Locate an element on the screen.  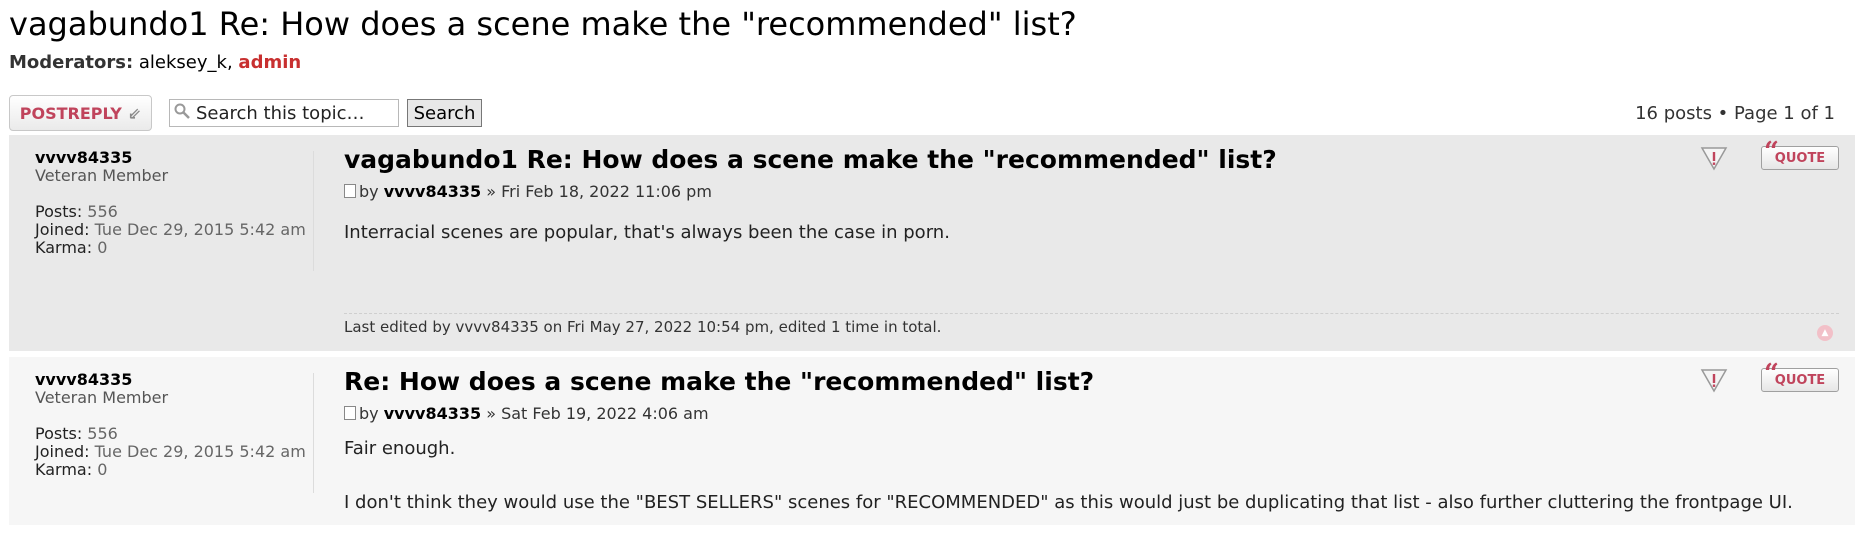
post-reply-button: POSTREPLY ⇙ is located at coordinates (80, 113).